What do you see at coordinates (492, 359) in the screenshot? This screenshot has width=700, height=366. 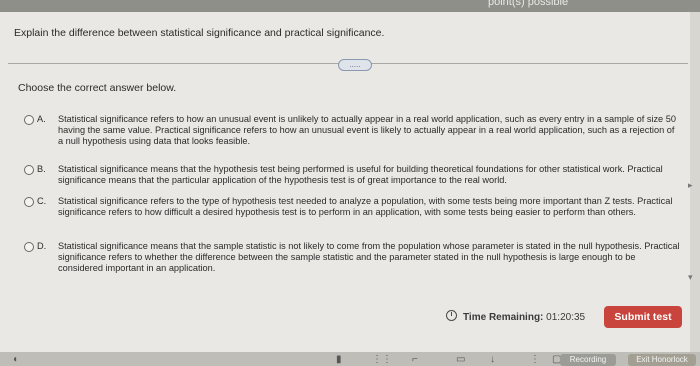 I see `arrow-down-icon: ↓` at bounding box center [492, 359].